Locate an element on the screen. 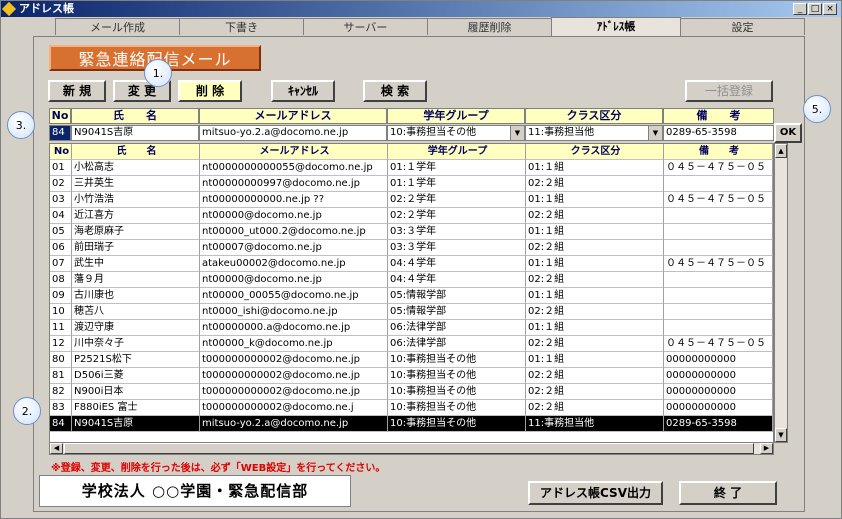 The height and width of the screenshot is (519, 842). class-select: 11:事務担当他 ▼ is located at coordinates (594, 133).